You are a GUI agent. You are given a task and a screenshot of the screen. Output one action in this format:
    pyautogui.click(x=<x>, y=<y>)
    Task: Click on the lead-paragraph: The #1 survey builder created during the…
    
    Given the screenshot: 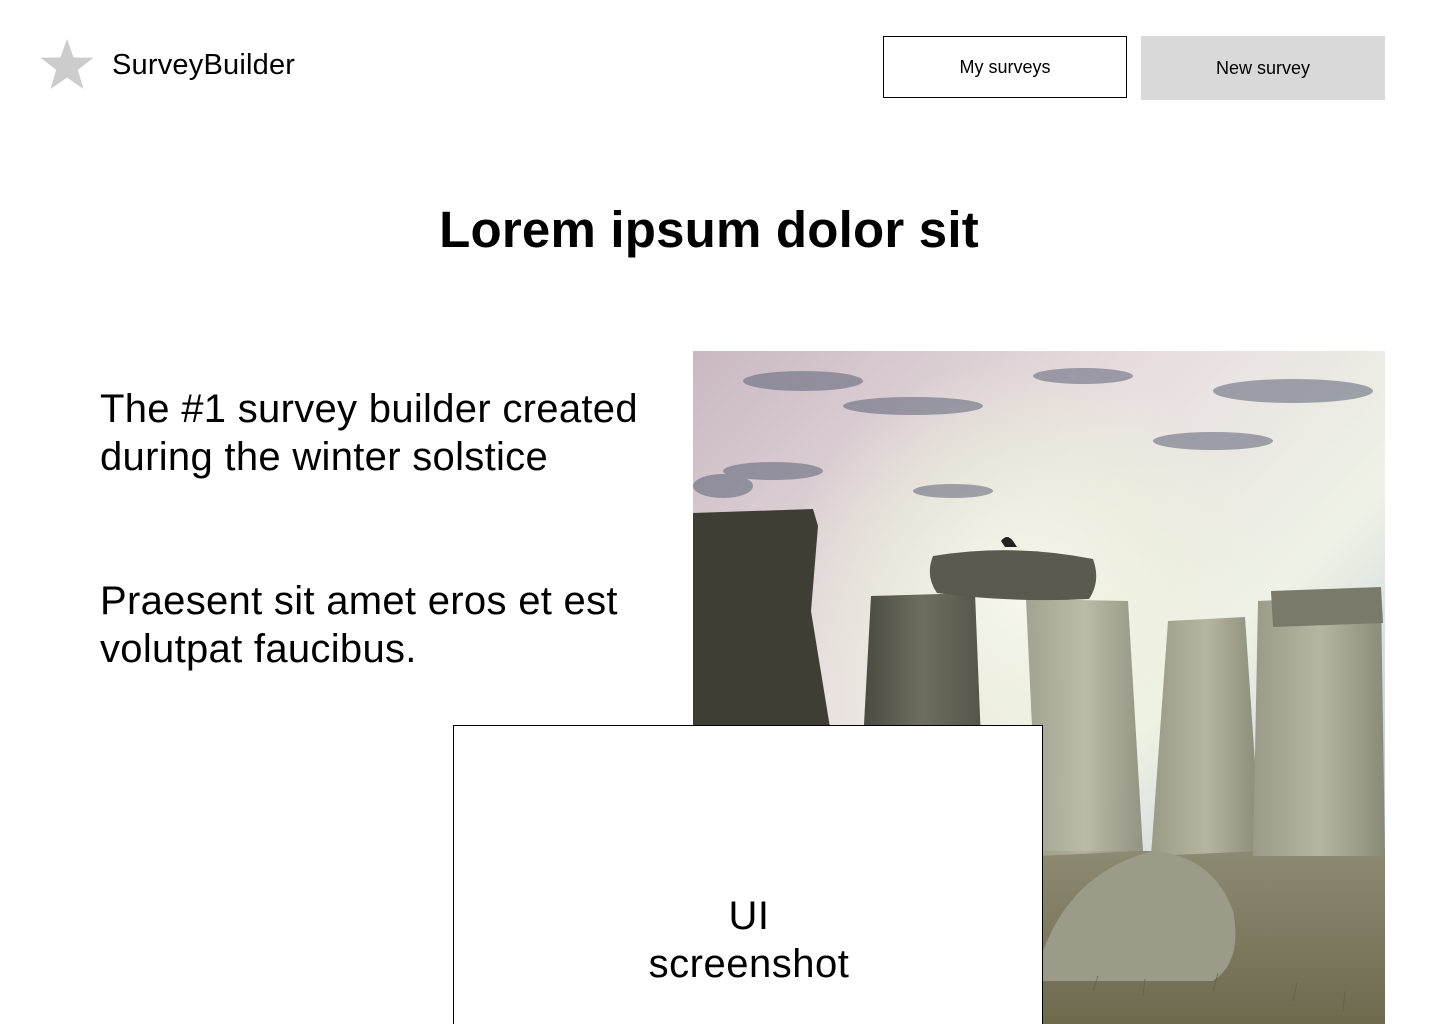 What is the action you would take?
    pyautogui.click(x=369, y=433)
    